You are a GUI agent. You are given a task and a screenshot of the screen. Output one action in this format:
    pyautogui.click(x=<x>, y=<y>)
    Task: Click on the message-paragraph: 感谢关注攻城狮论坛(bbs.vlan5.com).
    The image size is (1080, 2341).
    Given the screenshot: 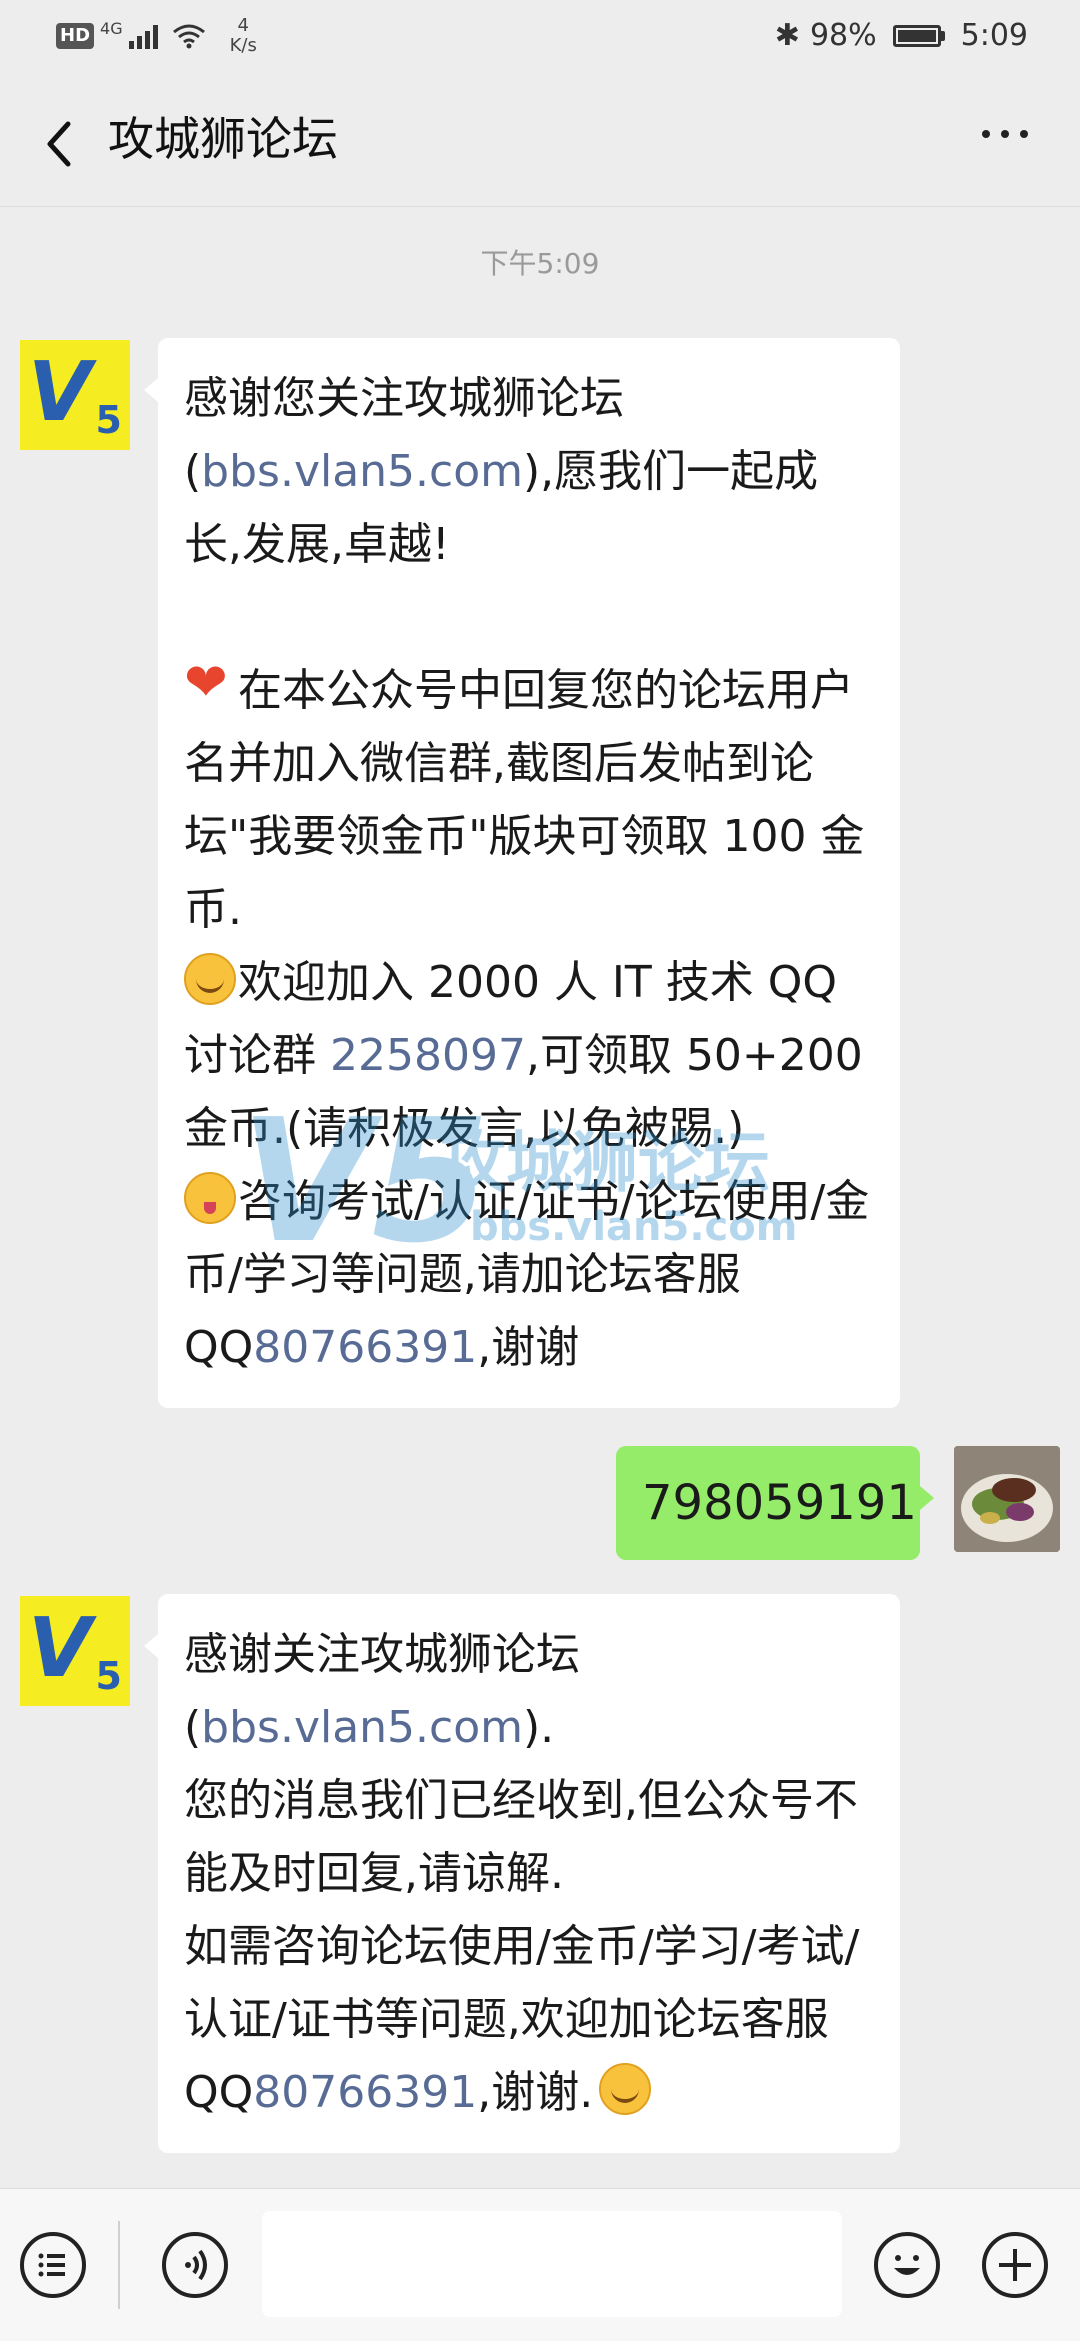 What is the action you would take?
    pyautogui.click(x=382, y=1691)
    